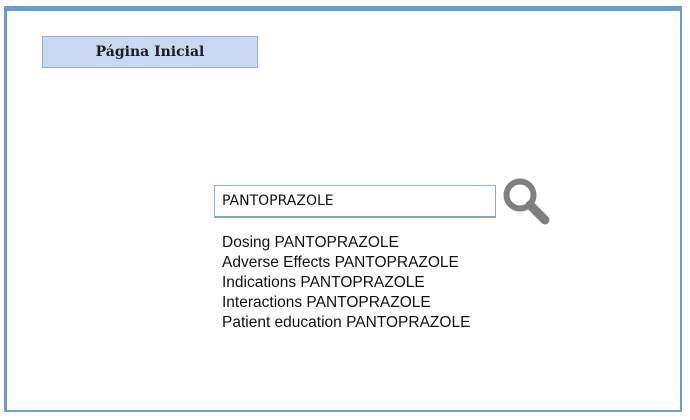 Image resolution: width=690 pixels, height=420 pixels. I want to click on suggestion-item-dosing: Dosing PANTOPRAZOLE, so click(346, 243).